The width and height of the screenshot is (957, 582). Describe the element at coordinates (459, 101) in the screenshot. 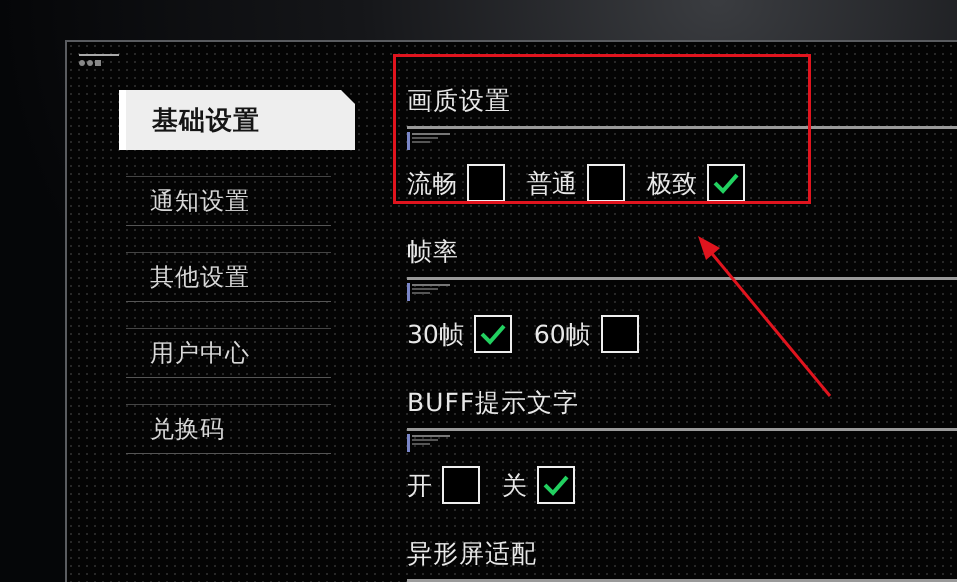

I see `section-title: 画质设置` at that location.